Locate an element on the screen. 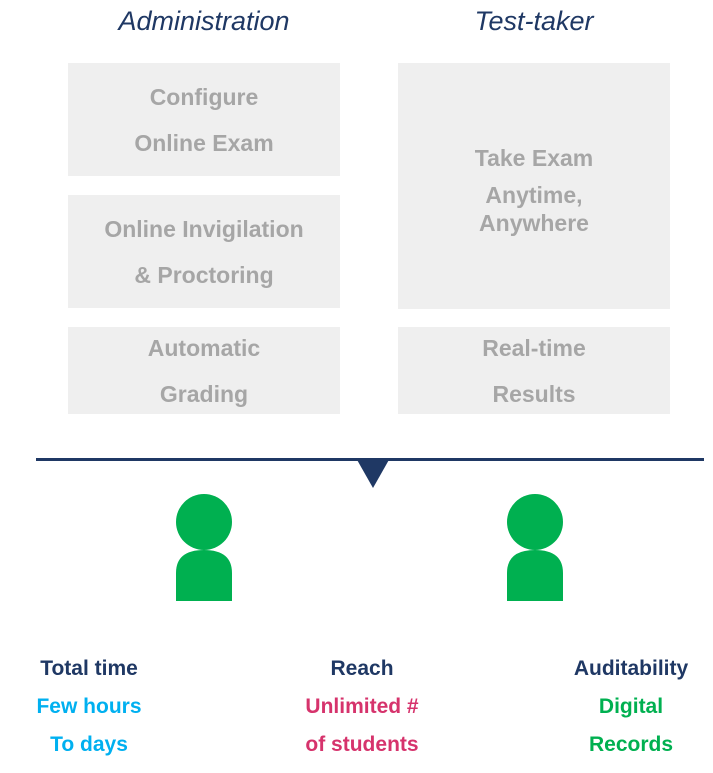 The height and width of the screenshot is (773, 713). test-taker-heading: Test-taker is located at coordinates (534, 21).